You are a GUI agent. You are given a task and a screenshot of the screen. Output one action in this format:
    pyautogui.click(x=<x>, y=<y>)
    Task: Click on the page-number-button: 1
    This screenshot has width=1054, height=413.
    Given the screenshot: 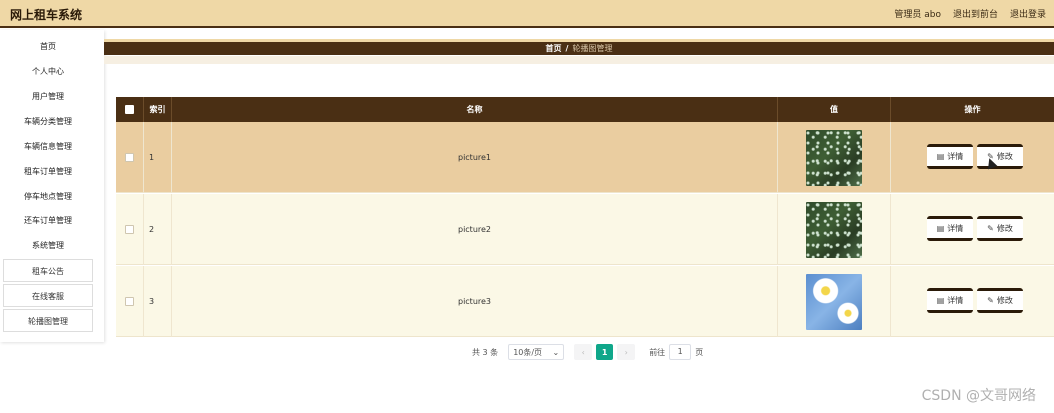 What is the action you would take?
    pyautogui.click(x=605, y=352)
    